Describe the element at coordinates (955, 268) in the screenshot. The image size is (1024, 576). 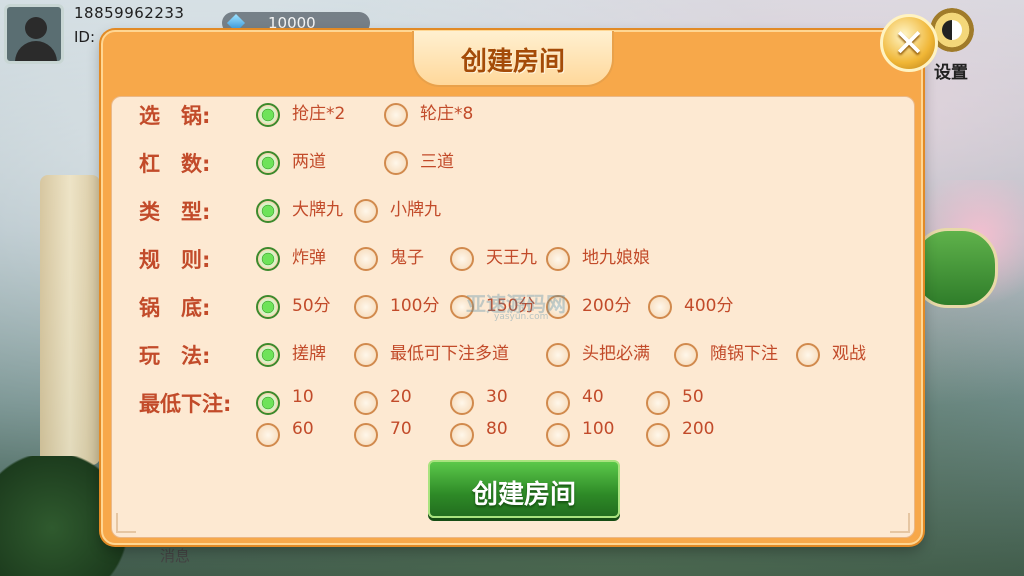
I see `background-room-button` at that location.